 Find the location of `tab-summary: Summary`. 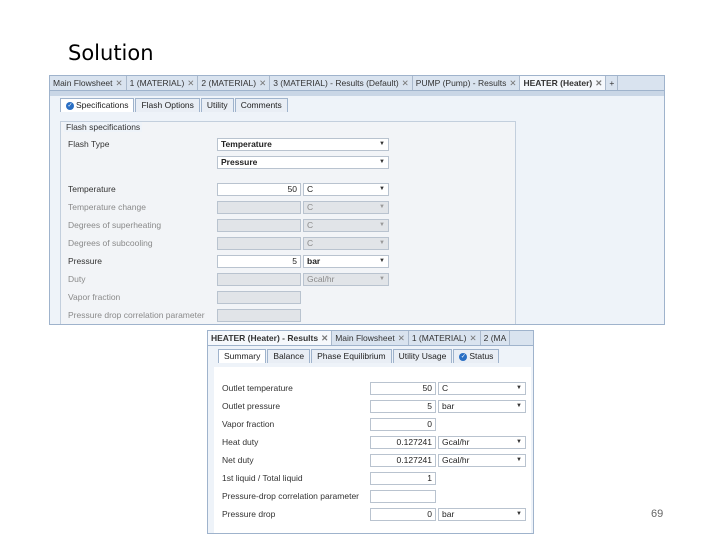

tab-summary: Summary is located at coordinates (242, 356).